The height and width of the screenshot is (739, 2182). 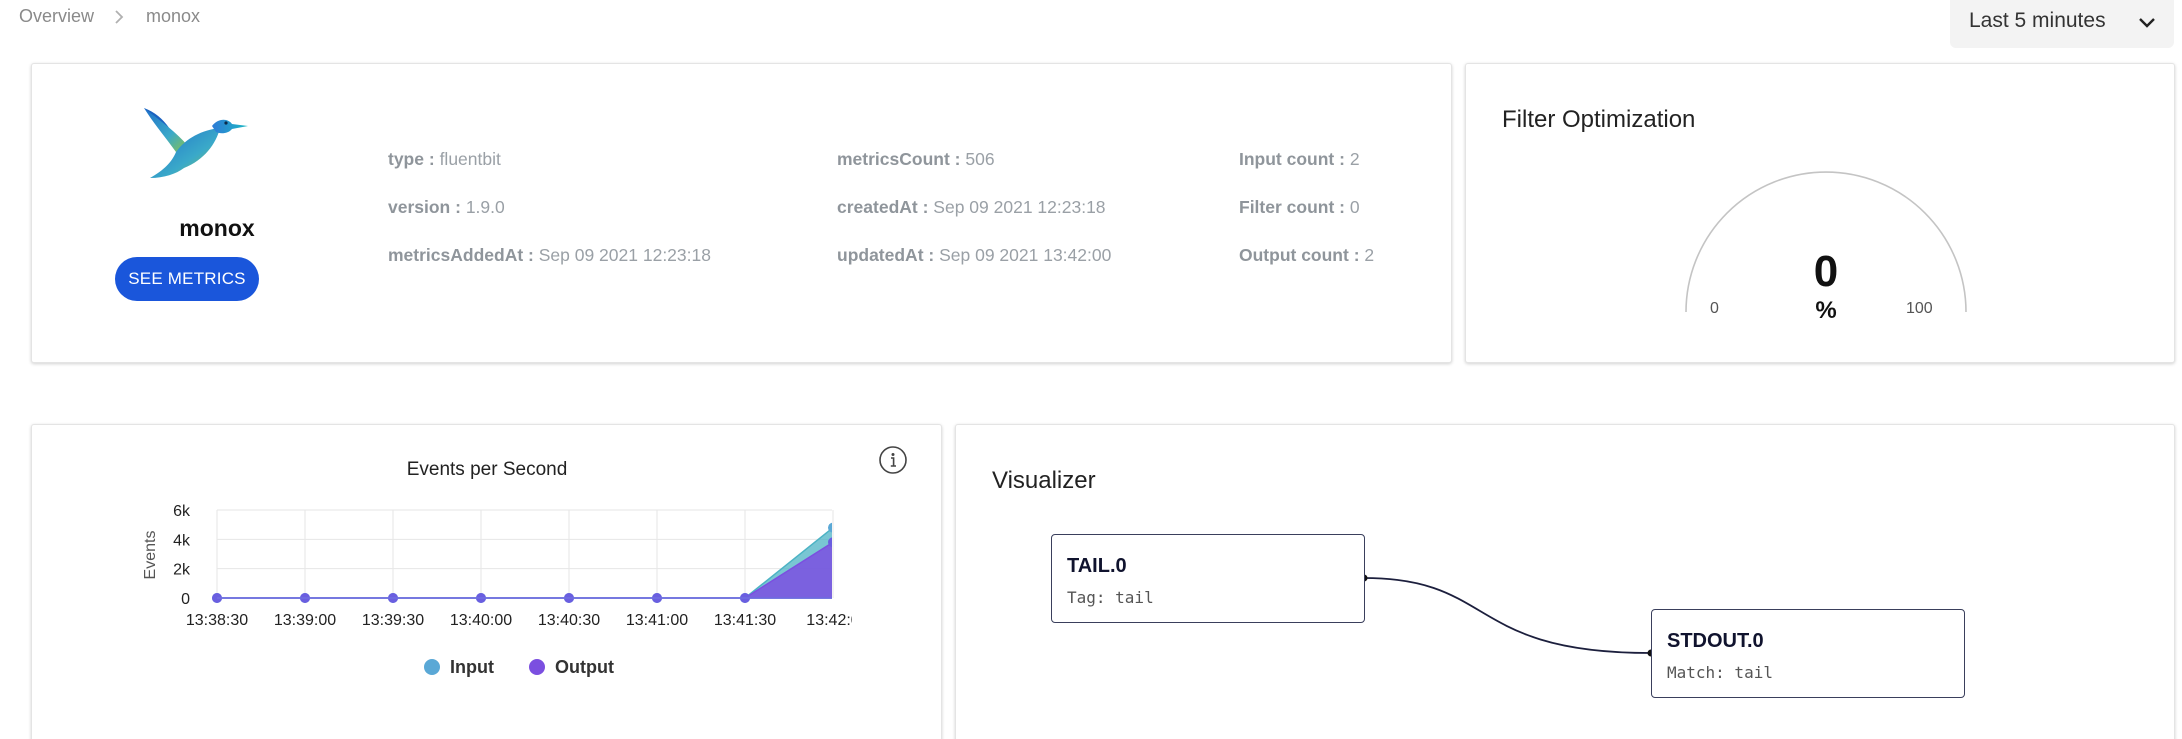 I want to click on chevron-right-icon, so click(x=119, y=17).